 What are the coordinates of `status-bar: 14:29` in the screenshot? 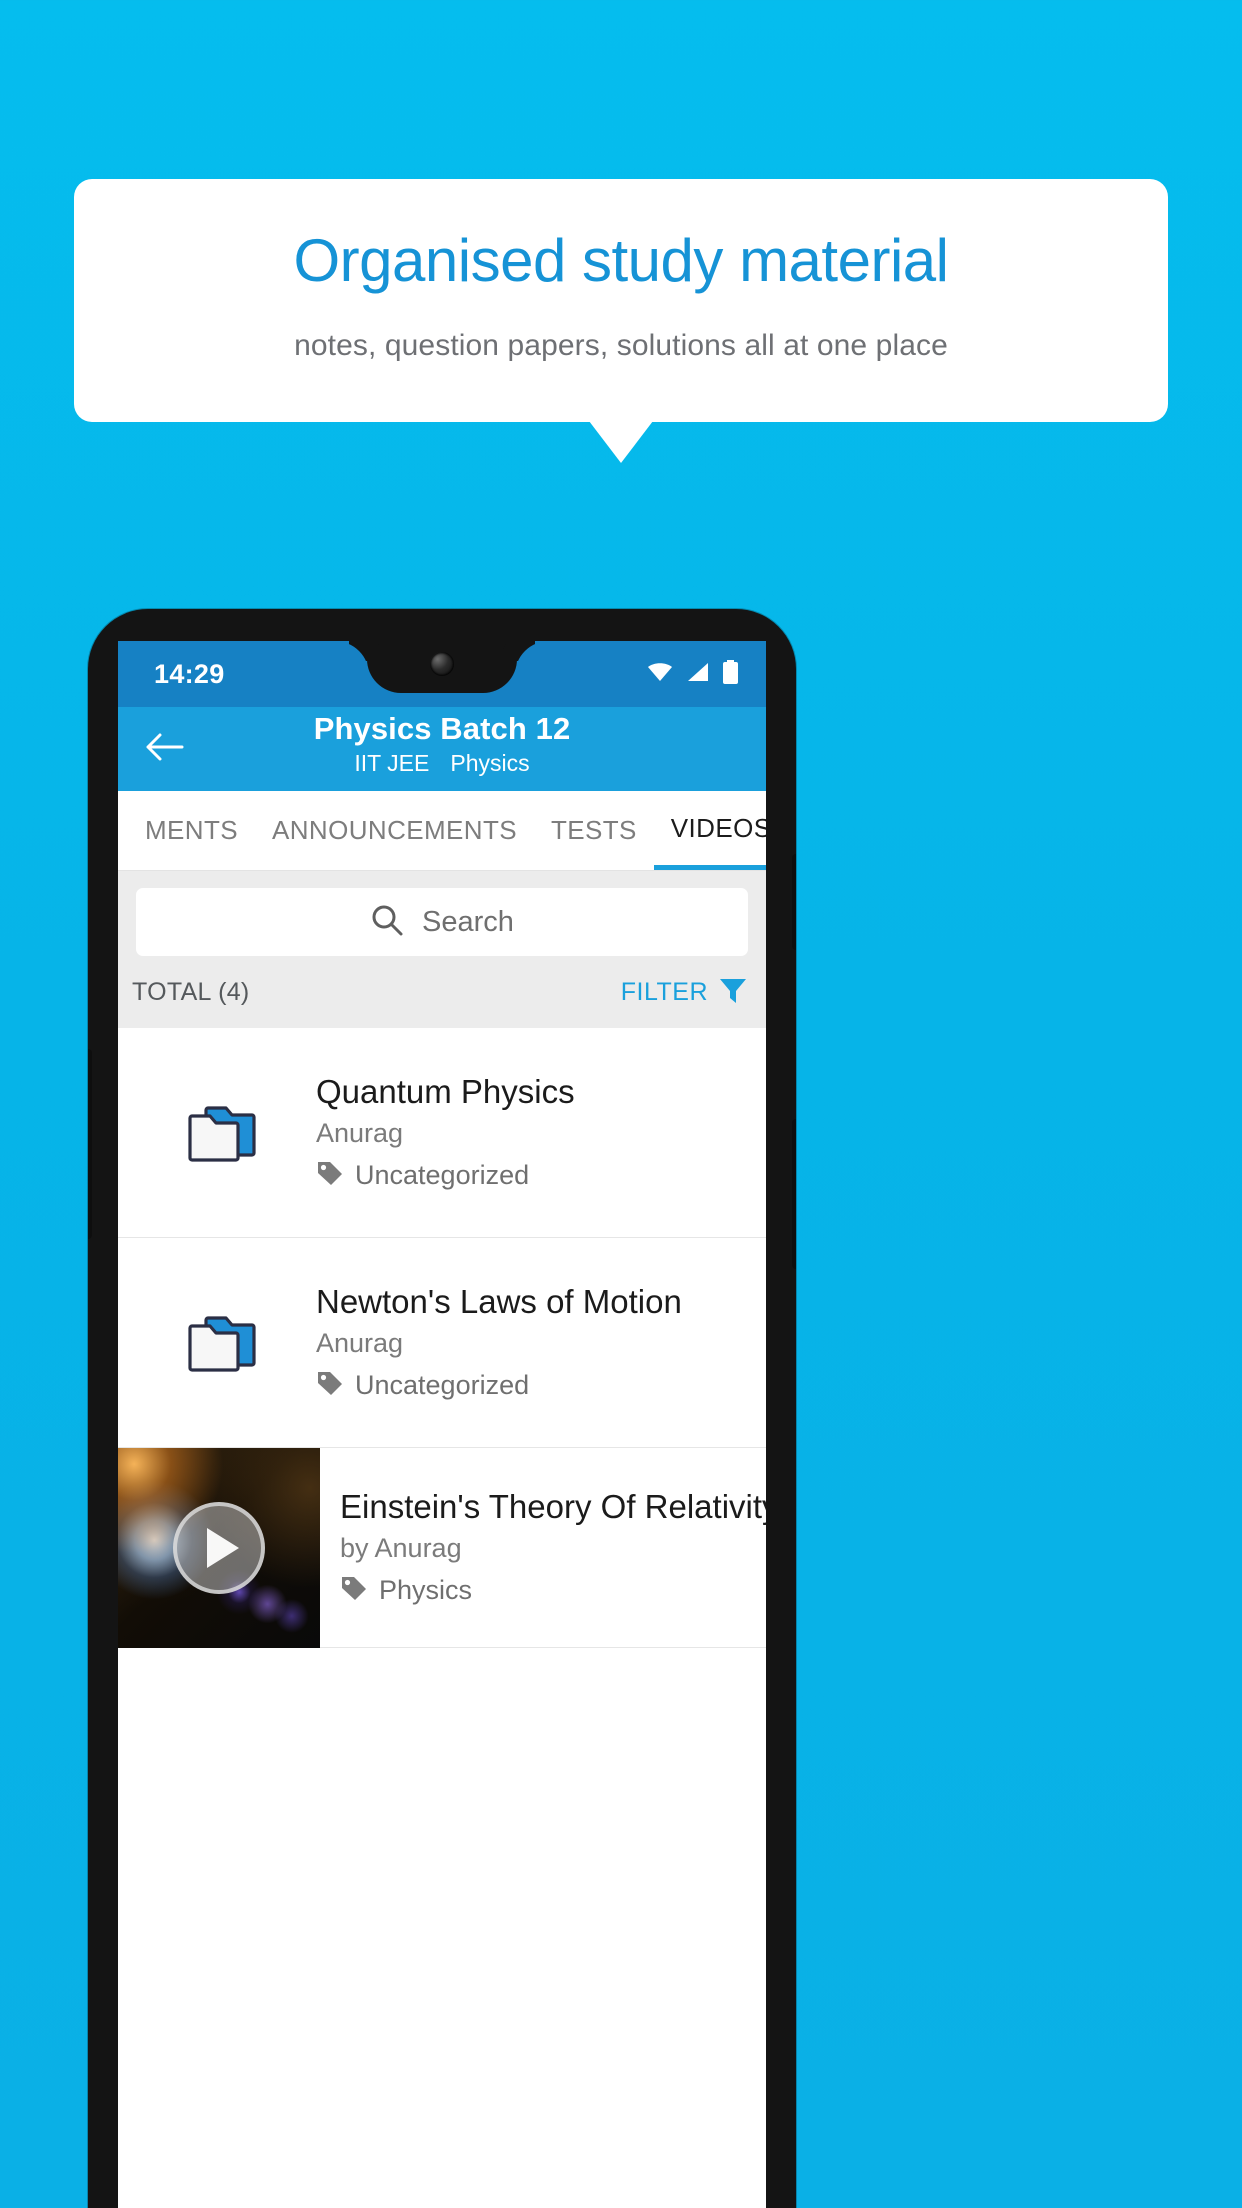 It's located at (442, 674).